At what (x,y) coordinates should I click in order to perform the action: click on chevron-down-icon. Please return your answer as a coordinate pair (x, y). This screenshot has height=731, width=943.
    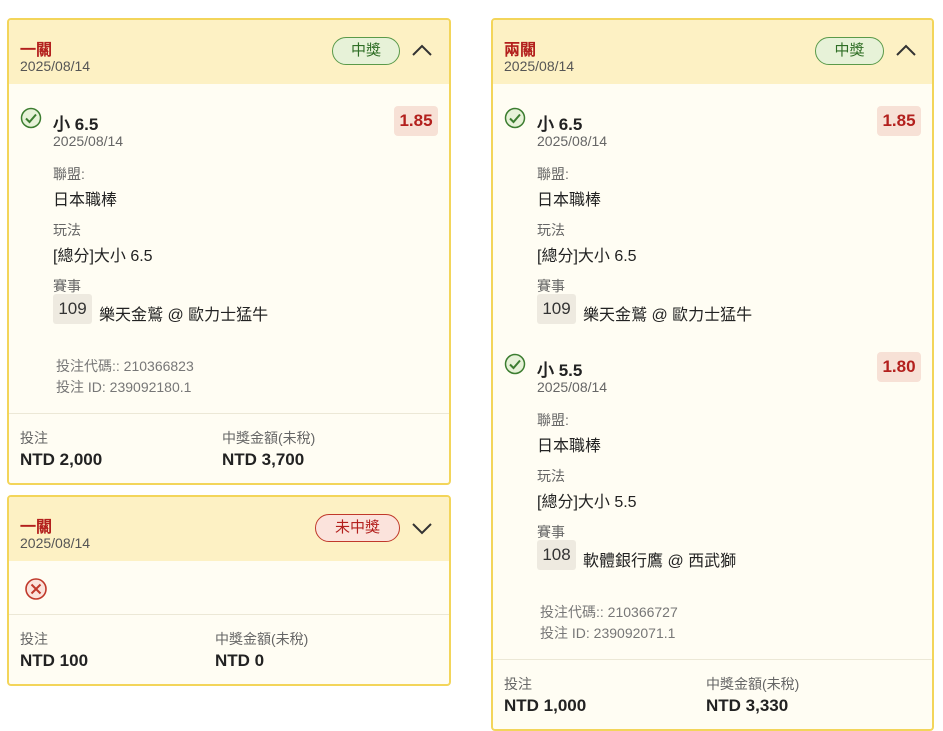
    Looking at the image, I should click on (422, 528).